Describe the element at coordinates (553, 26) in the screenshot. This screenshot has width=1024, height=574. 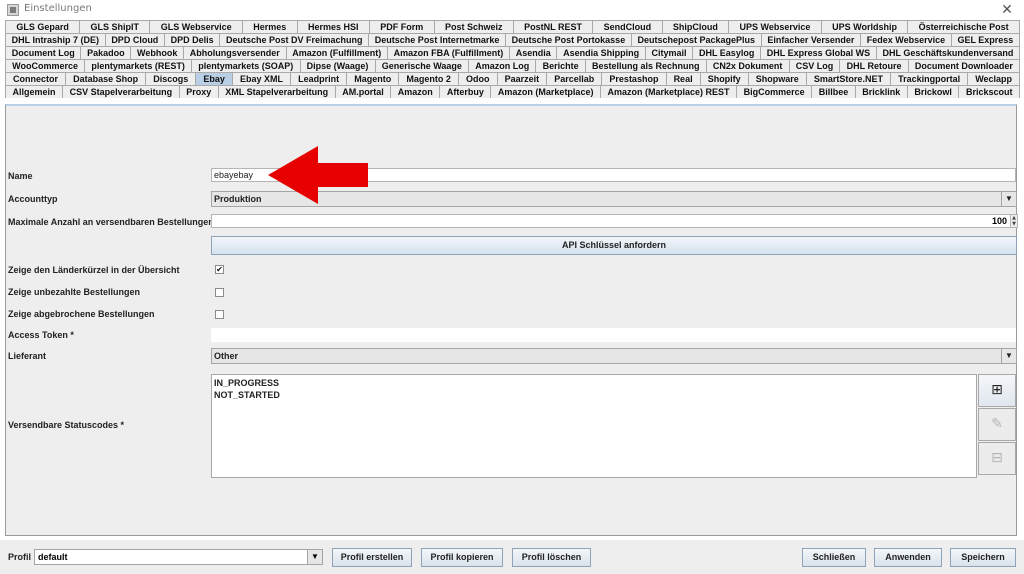
I see `tab-postnl-rest: PostNL REST` at that location.